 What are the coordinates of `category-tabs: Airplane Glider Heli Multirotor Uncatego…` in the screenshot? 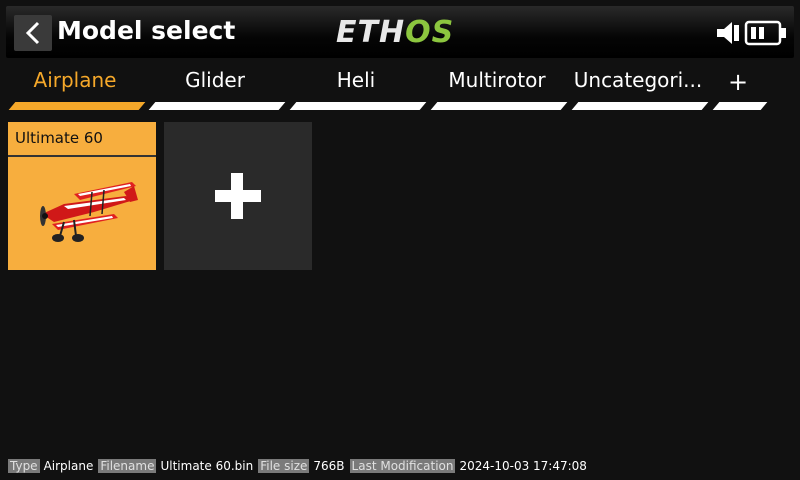 It's located at (400, 87).